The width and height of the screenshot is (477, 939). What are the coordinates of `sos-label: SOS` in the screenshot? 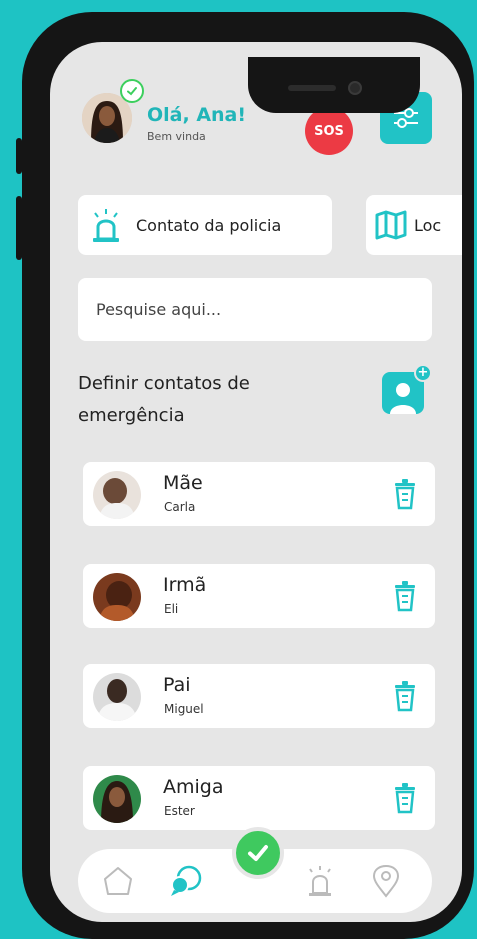 It's located at (329, 131).